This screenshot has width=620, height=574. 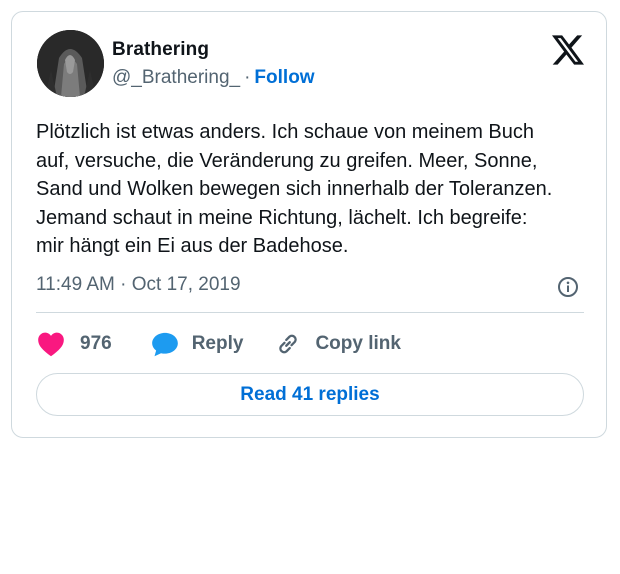 I want to click on avatar, so click(x=70, y=63).